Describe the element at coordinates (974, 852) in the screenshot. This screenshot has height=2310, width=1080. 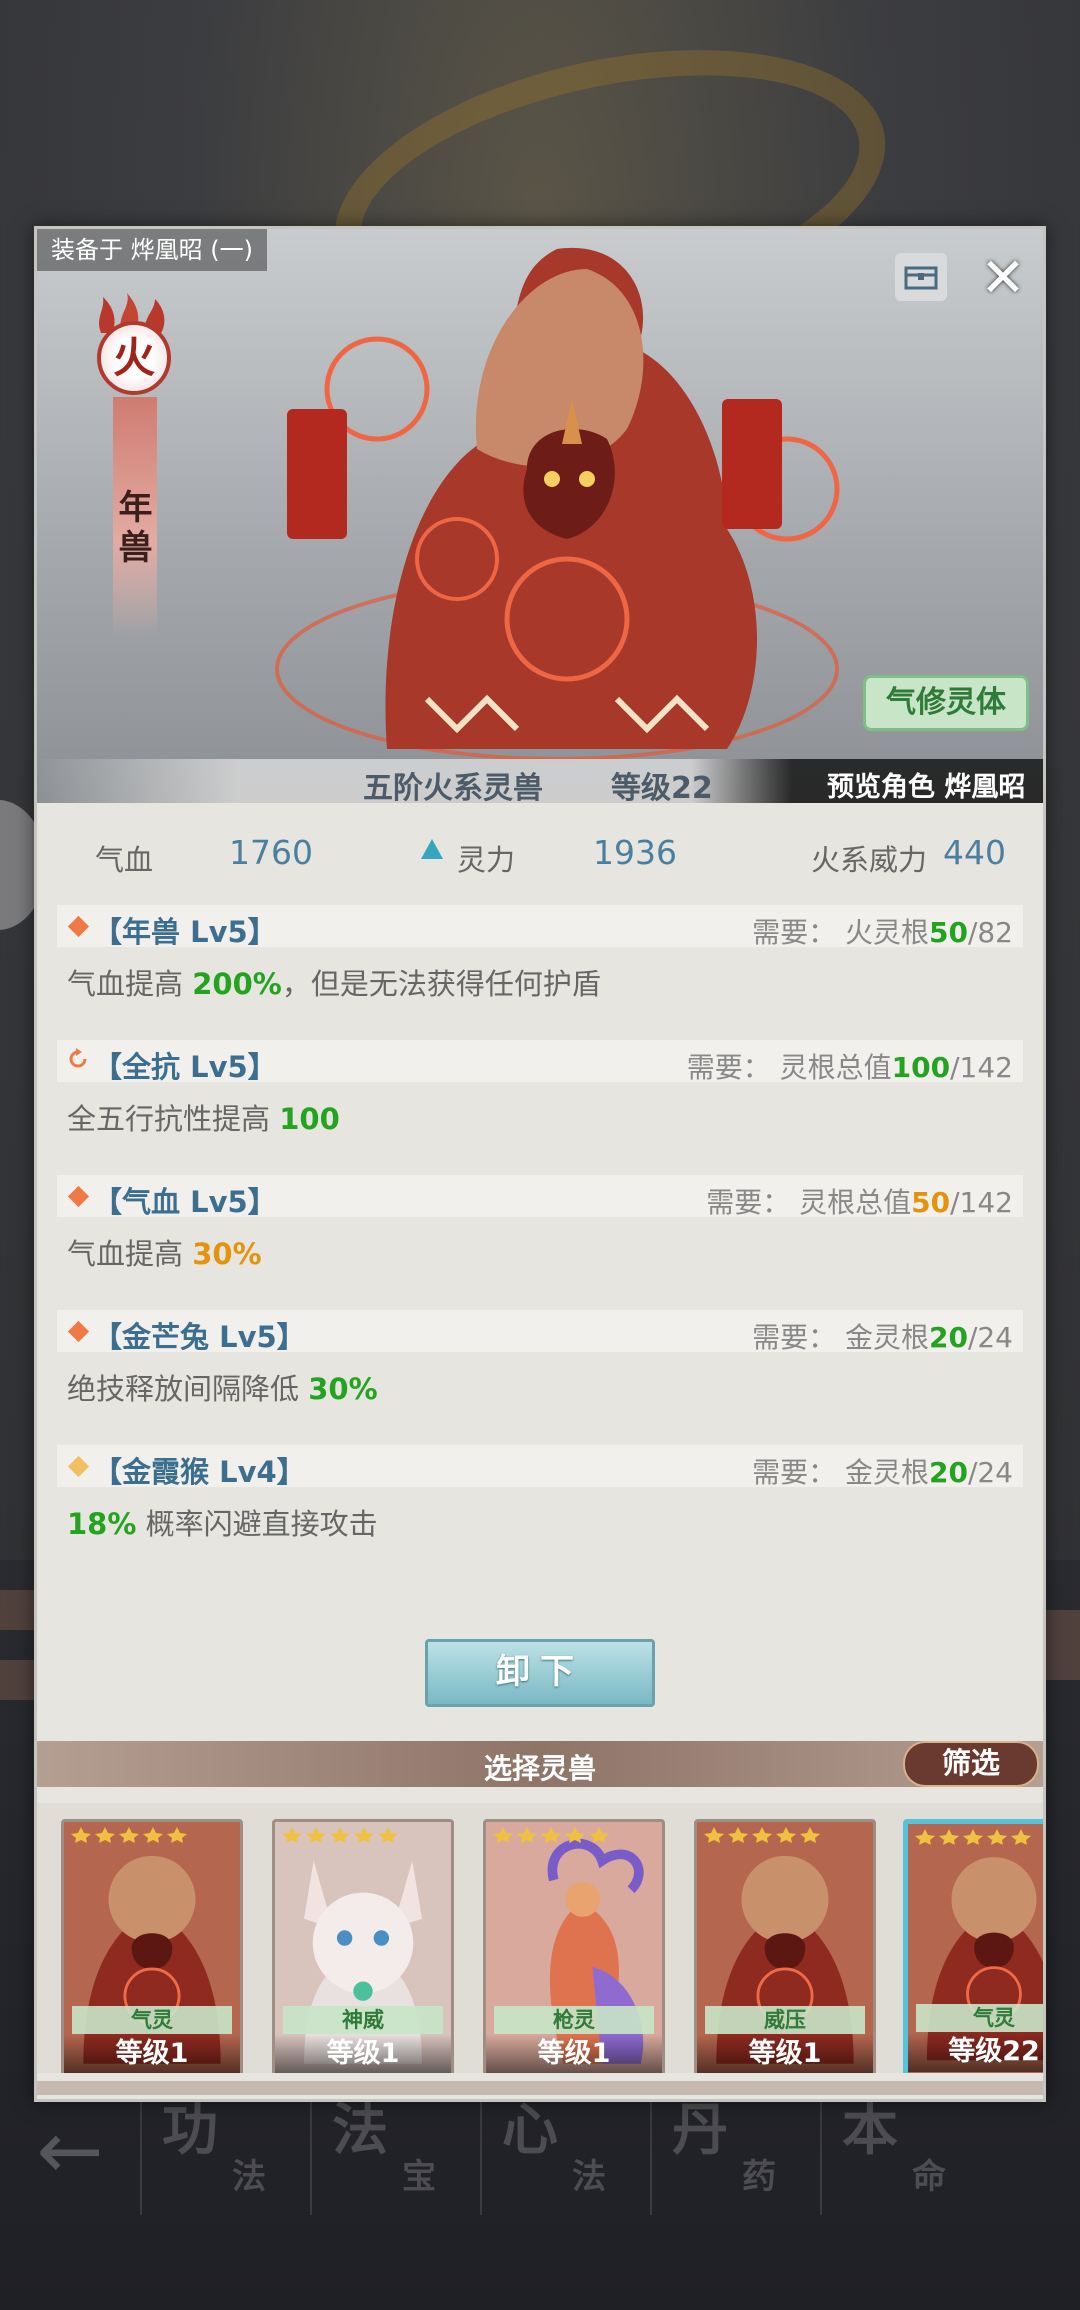
I see `fire-power-value: 440` at that location.